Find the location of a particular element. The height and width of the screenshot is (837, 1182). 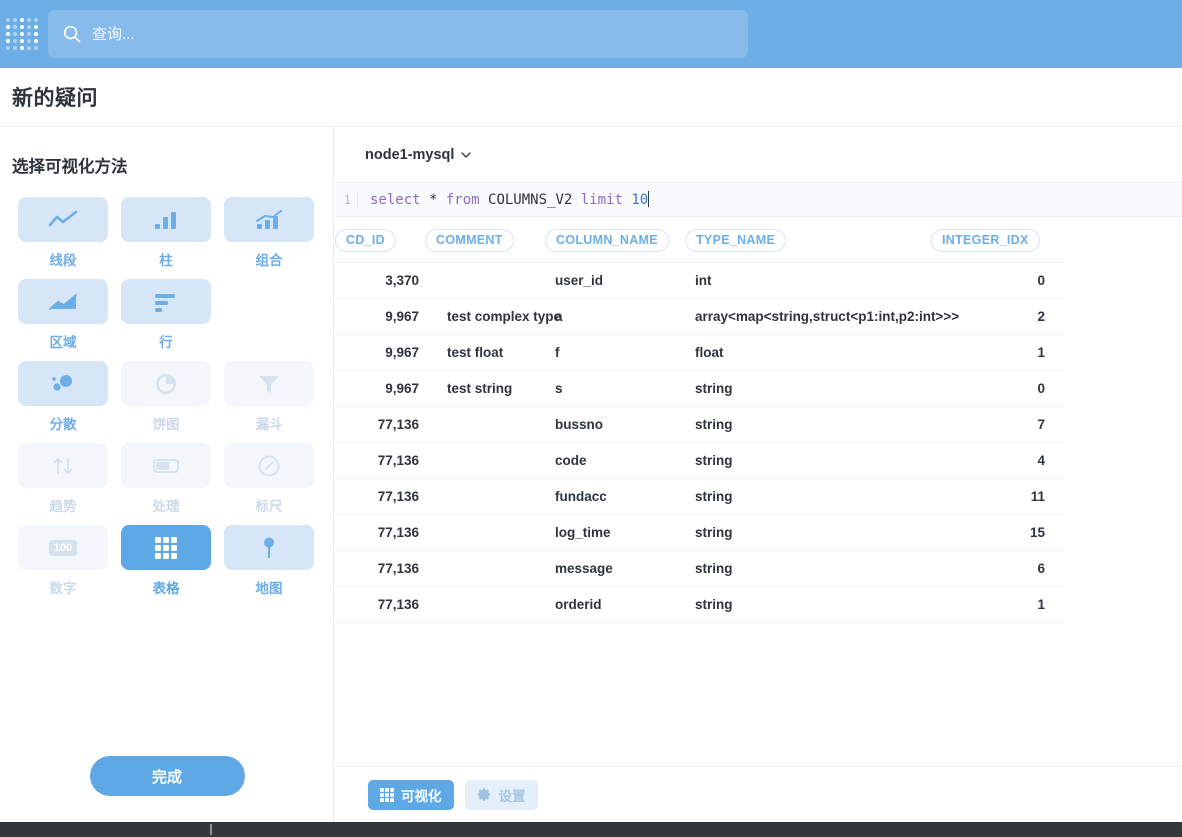

viz-option-gauge: 标尺 is located at coordinates (269, 484).